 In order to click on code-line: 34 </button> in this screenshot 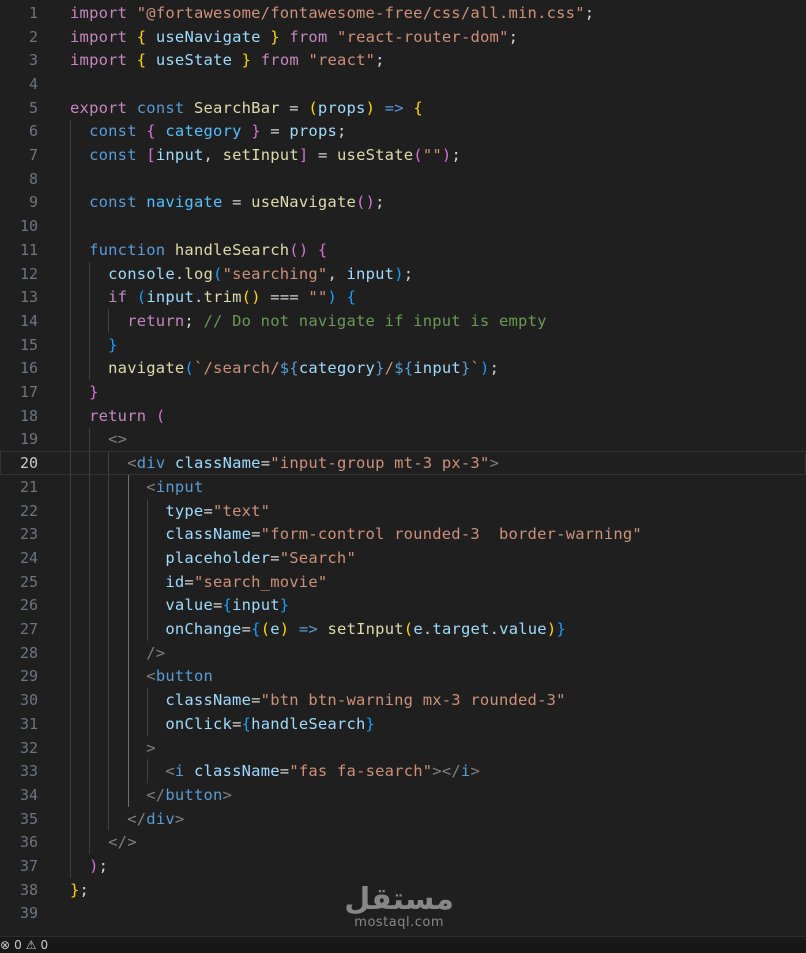, I will do `click(403, 795)`.